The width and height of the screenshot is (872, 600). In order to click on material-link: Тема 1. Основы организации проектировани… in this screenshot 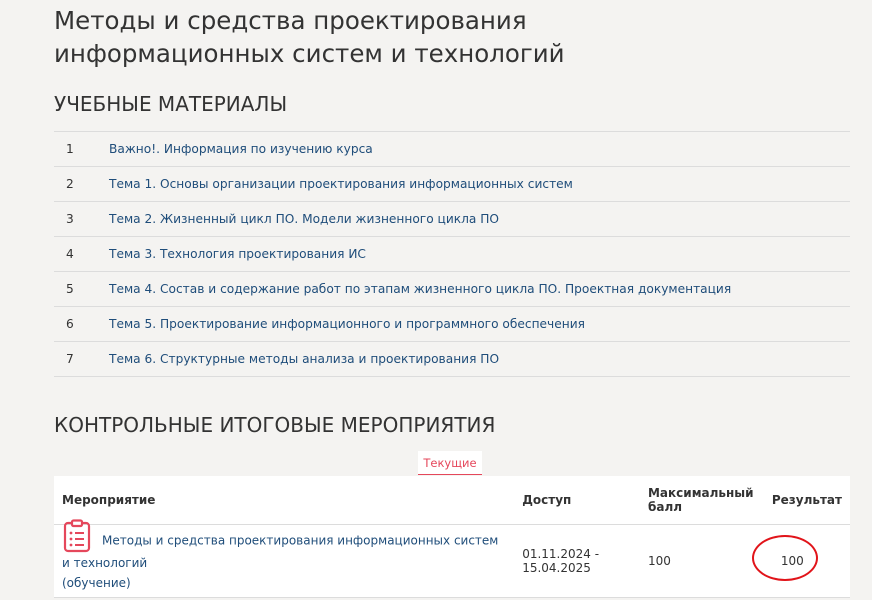, I will do `click(341, 184)`.